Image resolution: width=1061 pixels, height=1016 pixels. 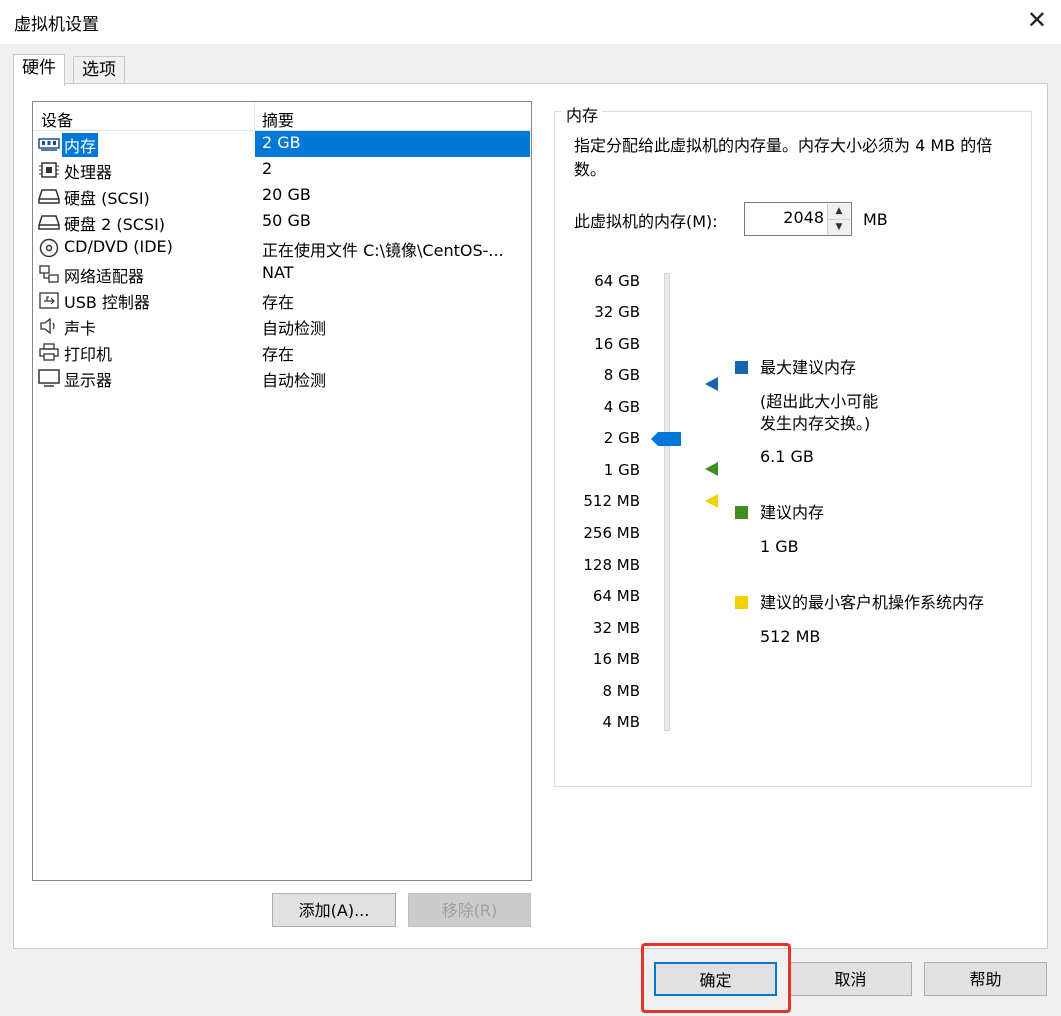 What do you see at coordinates (741, 512) in the screenshot?
I see `legend-recommended-swatch` at bounding box center [741, 512].